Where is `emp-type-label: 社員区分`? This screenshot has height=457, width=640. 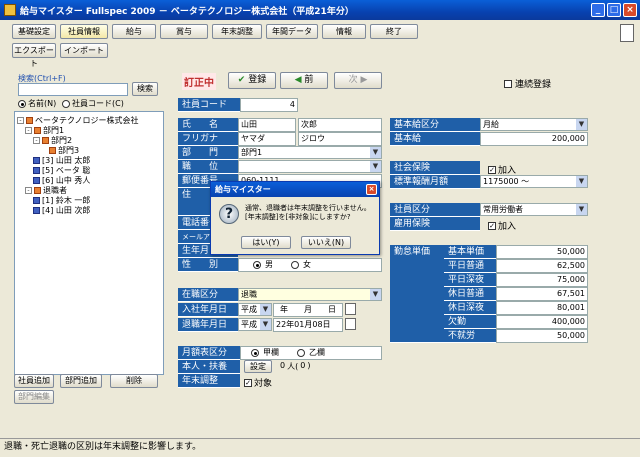
emp-type-label: 社員区分 is located at coordinates (435, 210).